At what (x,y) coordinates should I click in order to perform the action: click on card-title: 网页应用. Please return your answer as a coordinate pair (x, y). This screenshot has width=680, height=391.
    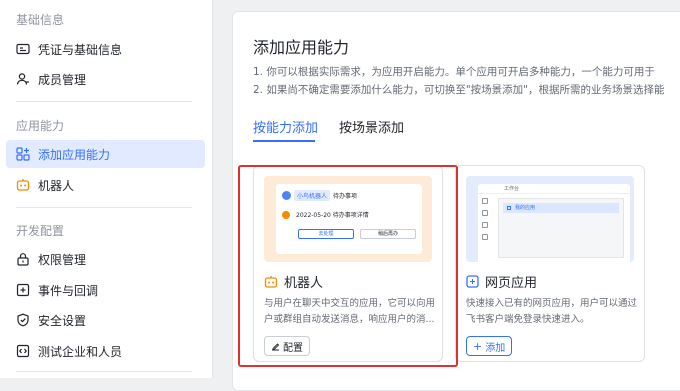
    Looking at the image, I should click on (501, 281).